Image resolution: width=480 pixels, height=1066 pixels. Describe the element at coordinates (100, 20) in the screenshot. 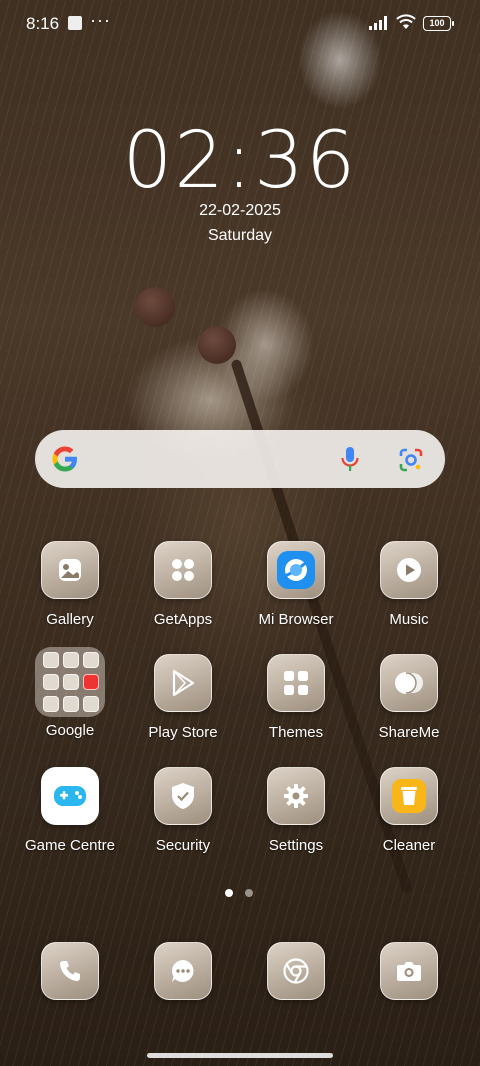

I see `more-notifications-icon: ···` at that location.